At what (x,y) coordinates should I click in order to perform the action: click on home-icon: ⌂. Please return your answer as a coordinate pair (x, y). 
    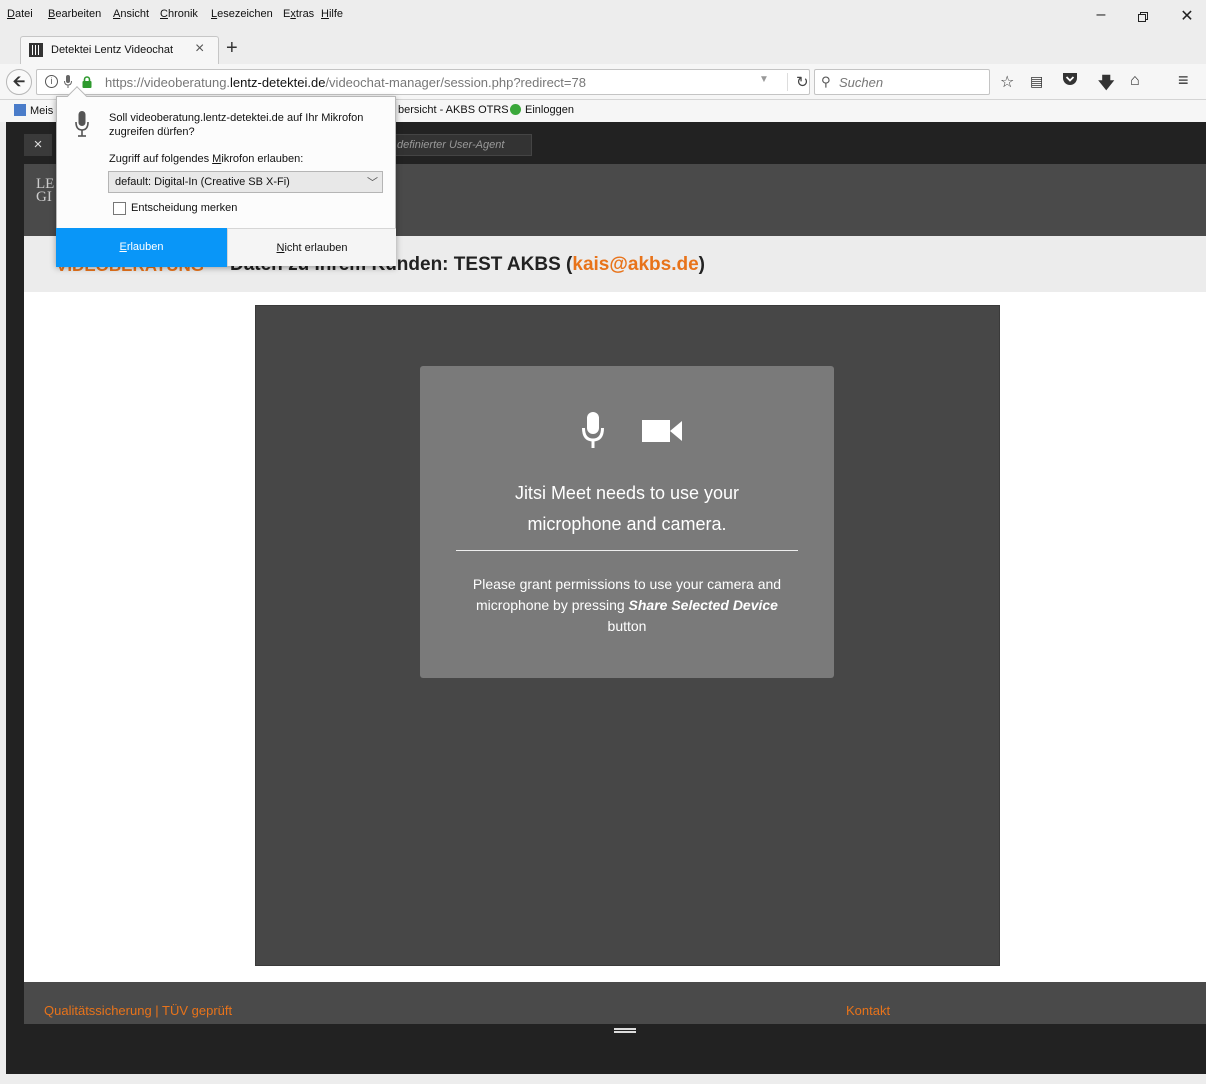
    Looking at the image, I should click on (1135, 81).